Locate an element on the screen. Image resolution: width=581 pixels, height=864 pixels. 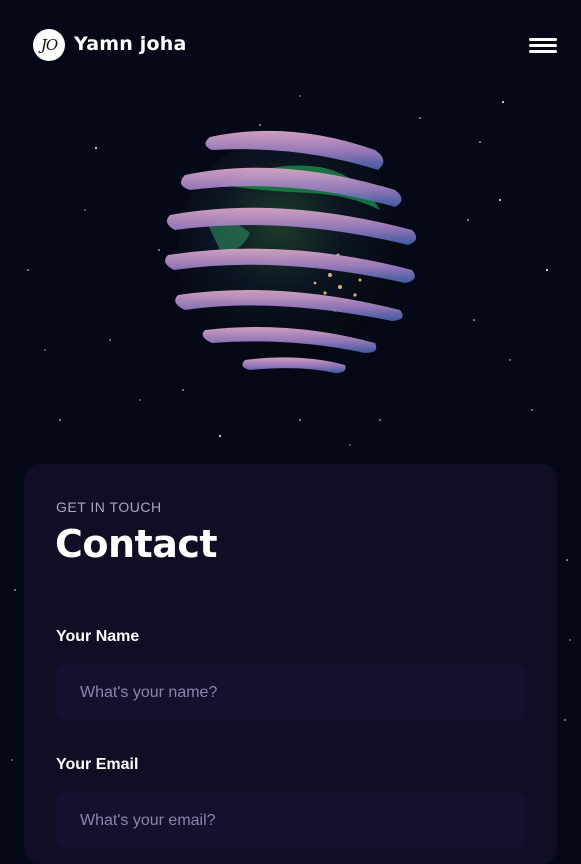
brand-name: Yamn joha is located at coordinates (130, 44).